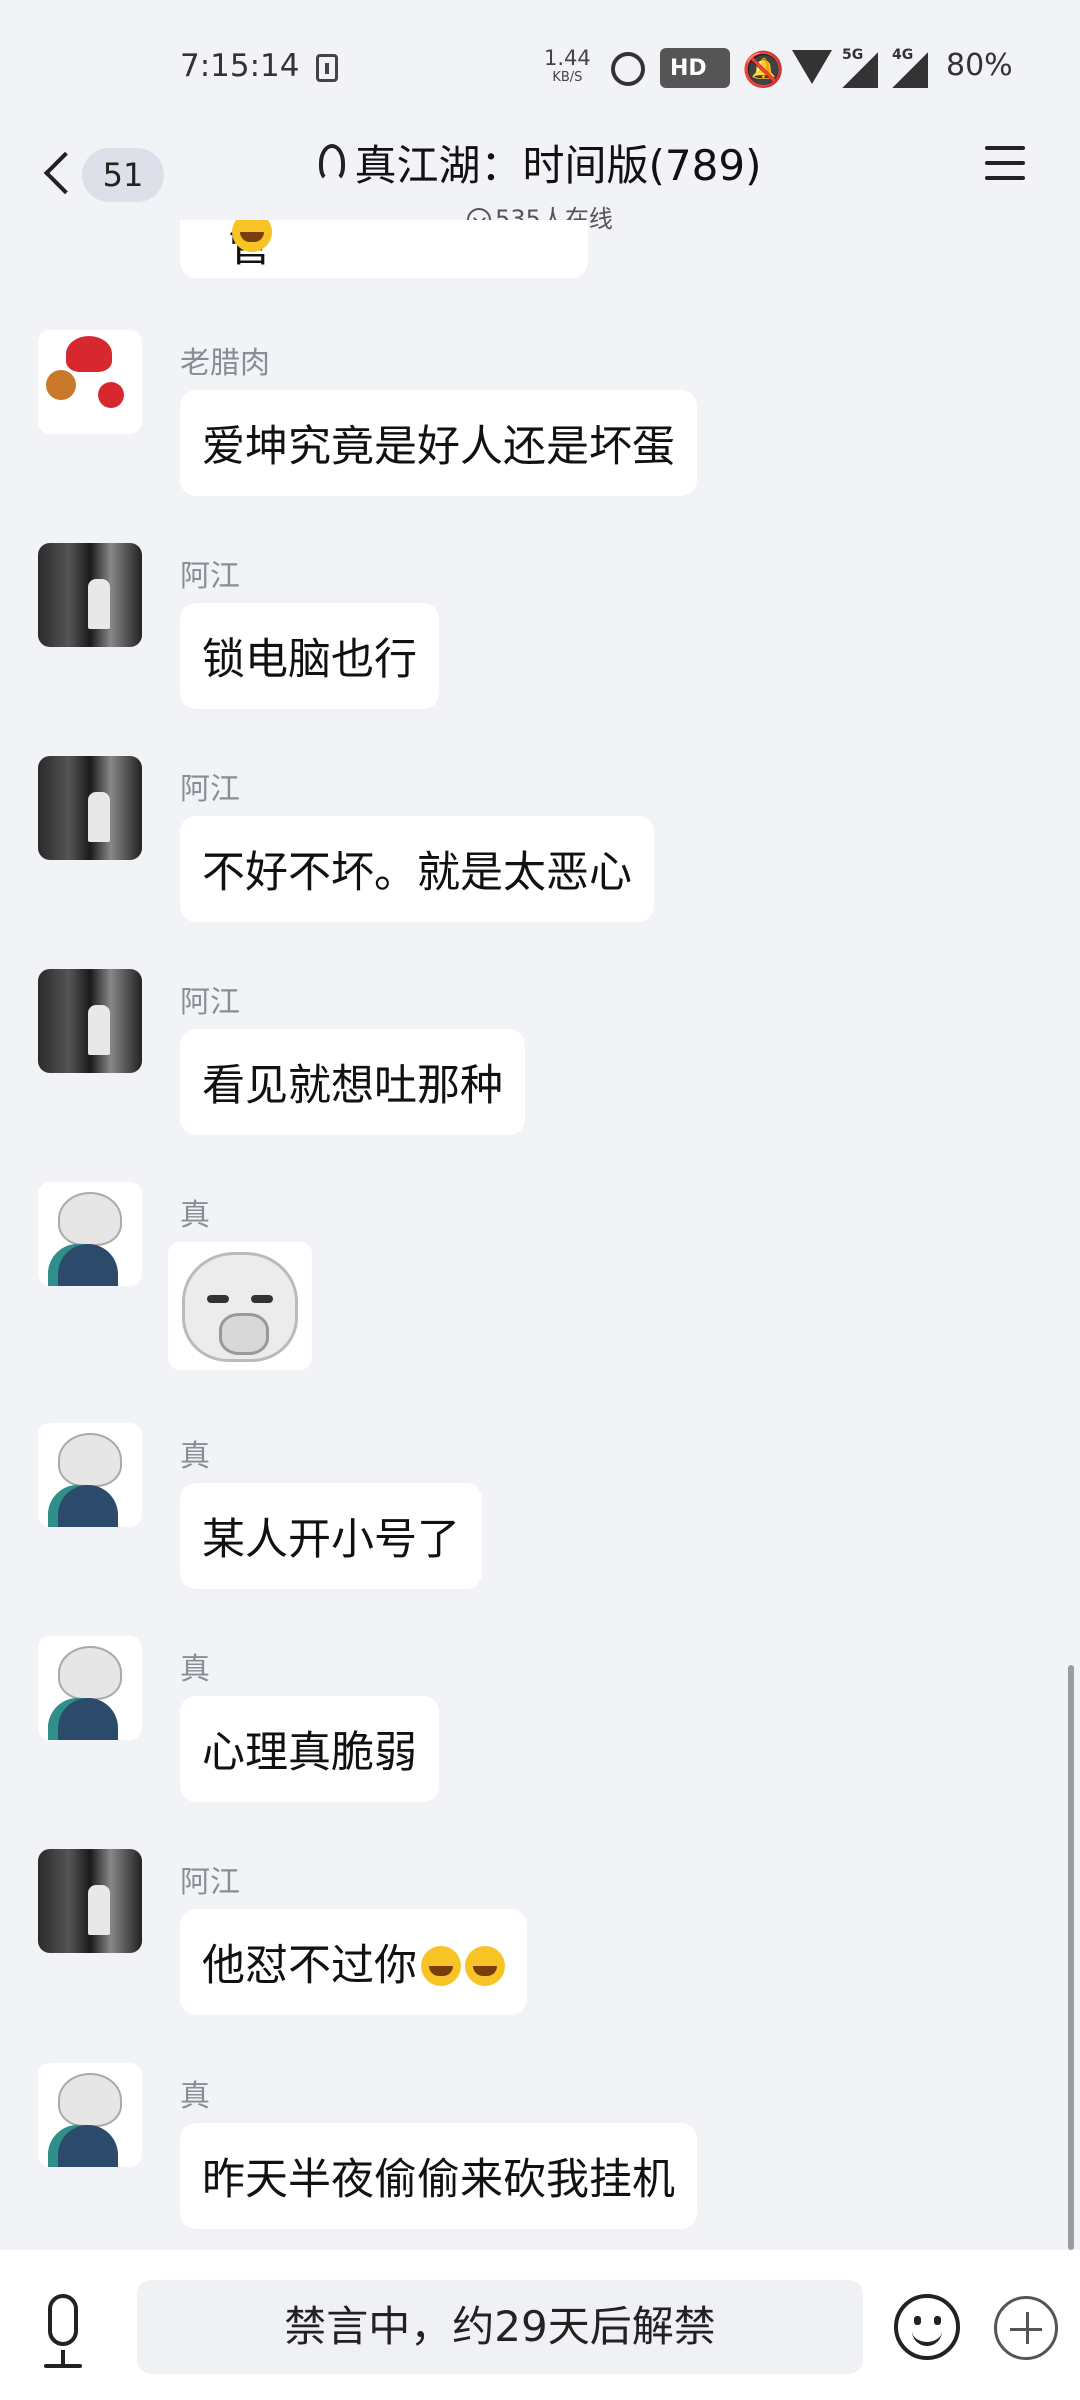 The width and height of the screenshot is (1080, 2400). What do you see at coordinates (309, 1966) in the screenshot?
I see `message-text: 他怼不过你` at bounding box center [309, 1966].